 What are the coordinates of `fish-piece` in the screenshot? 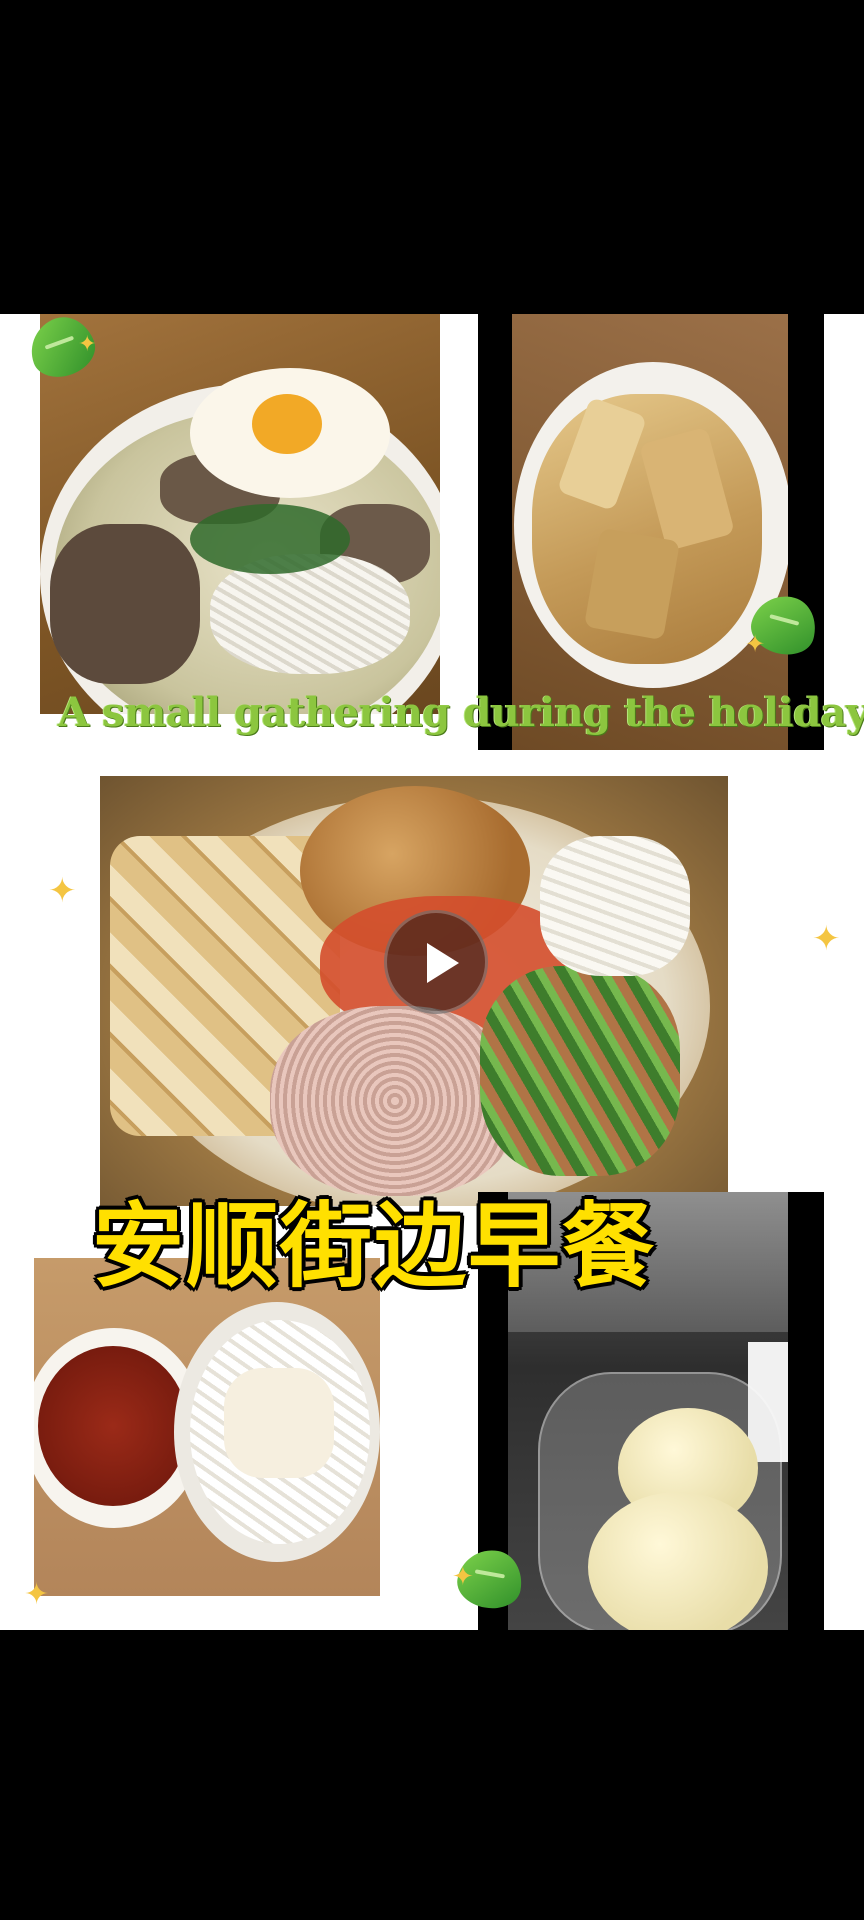 It's located at (632, 584).